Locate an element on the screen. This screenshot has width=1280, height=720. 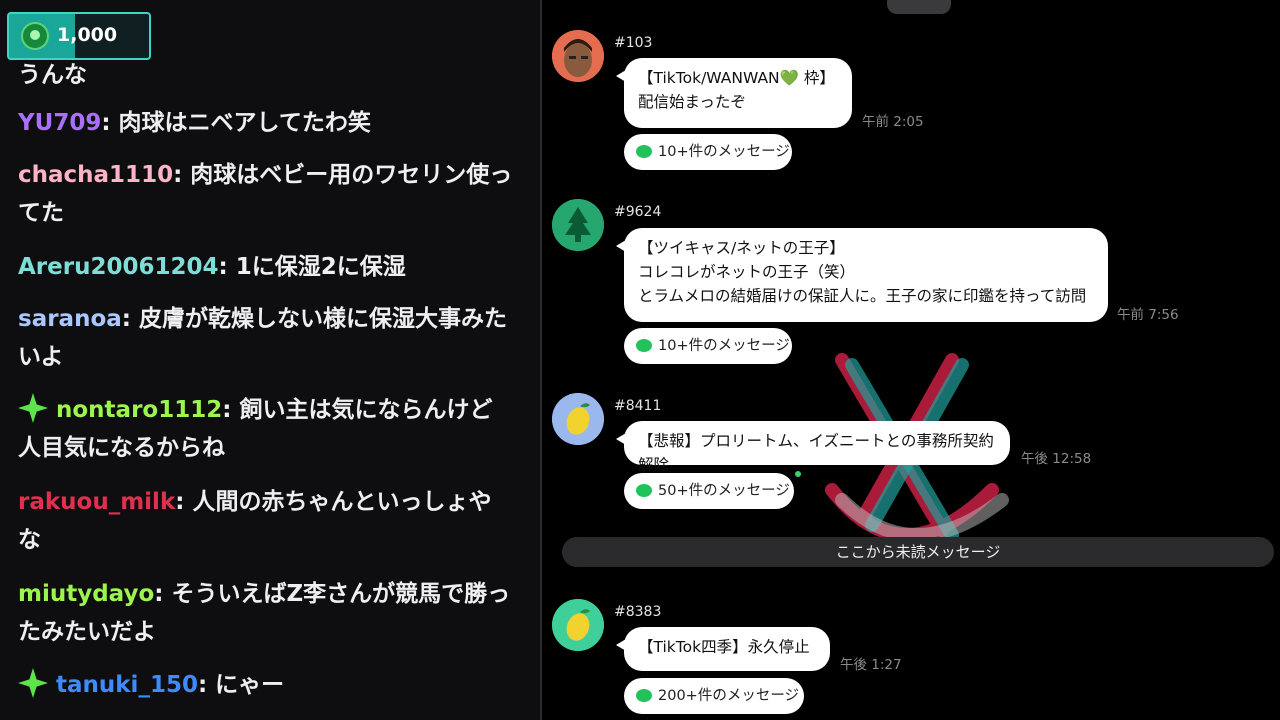
chat-username: Areru20061204 is located at coordinates (118, 267).